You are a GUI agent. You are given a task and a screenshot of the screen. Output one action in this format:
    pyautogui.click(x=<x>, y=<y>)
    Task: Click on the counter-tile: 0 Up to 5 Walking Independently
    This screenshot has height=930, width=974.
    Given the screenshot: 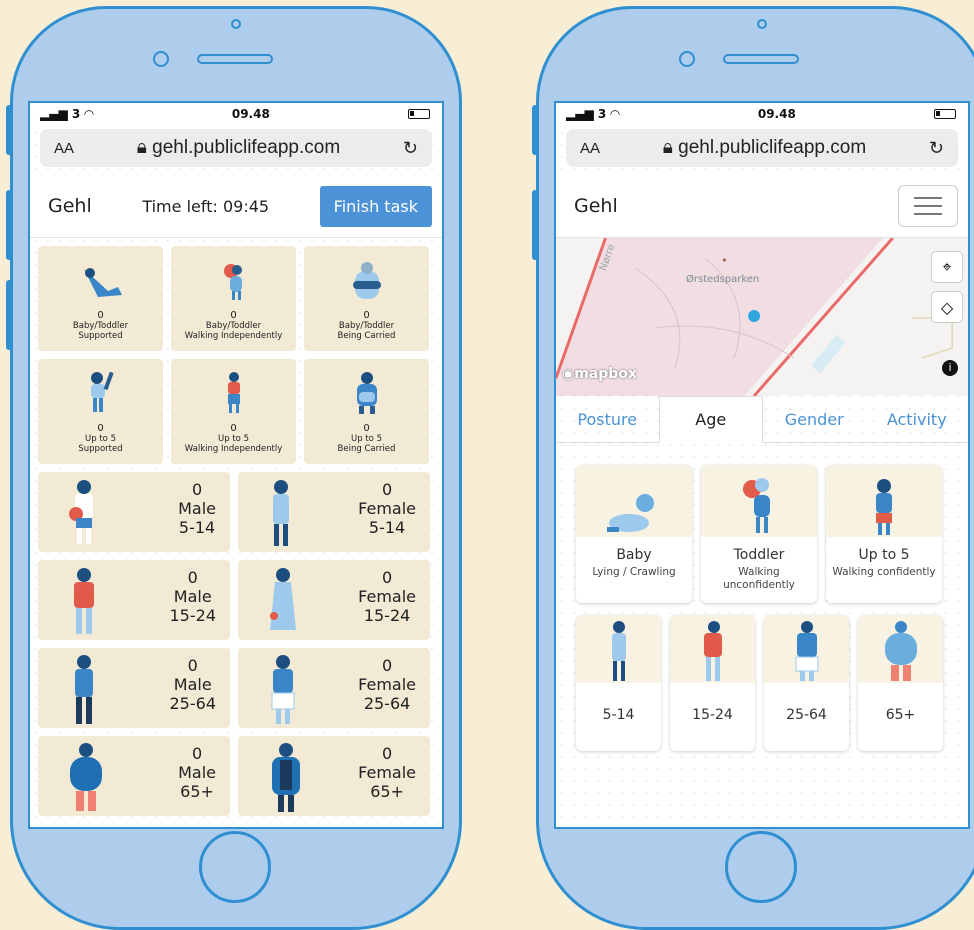 What is the action you would take?
    pyautogui.click(x=233, y=411)
    